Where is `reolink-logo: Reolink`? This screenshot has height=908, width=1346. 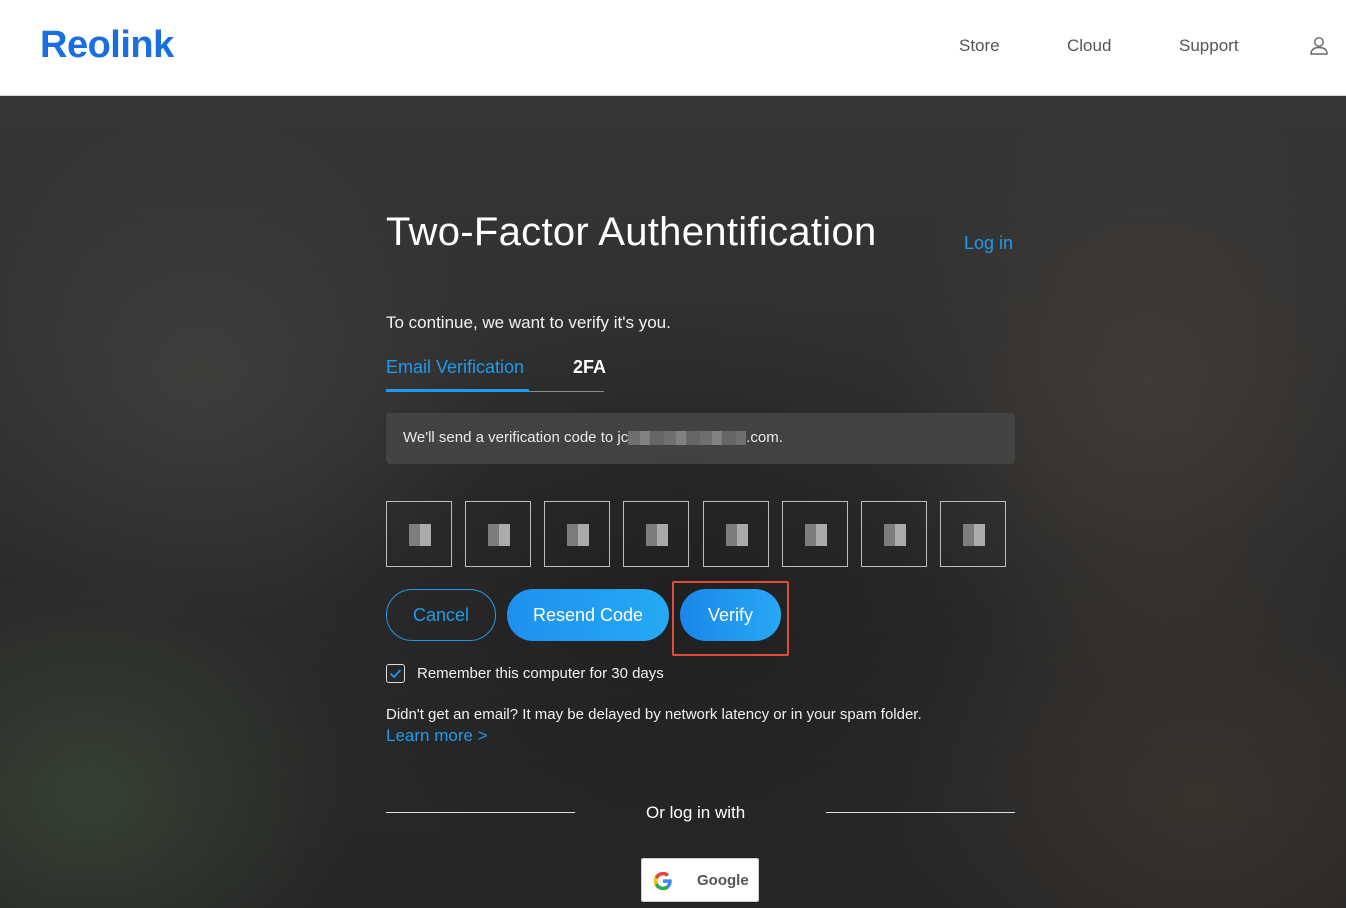
reolink-logo: Reolink is located at coordinates (107, 45).